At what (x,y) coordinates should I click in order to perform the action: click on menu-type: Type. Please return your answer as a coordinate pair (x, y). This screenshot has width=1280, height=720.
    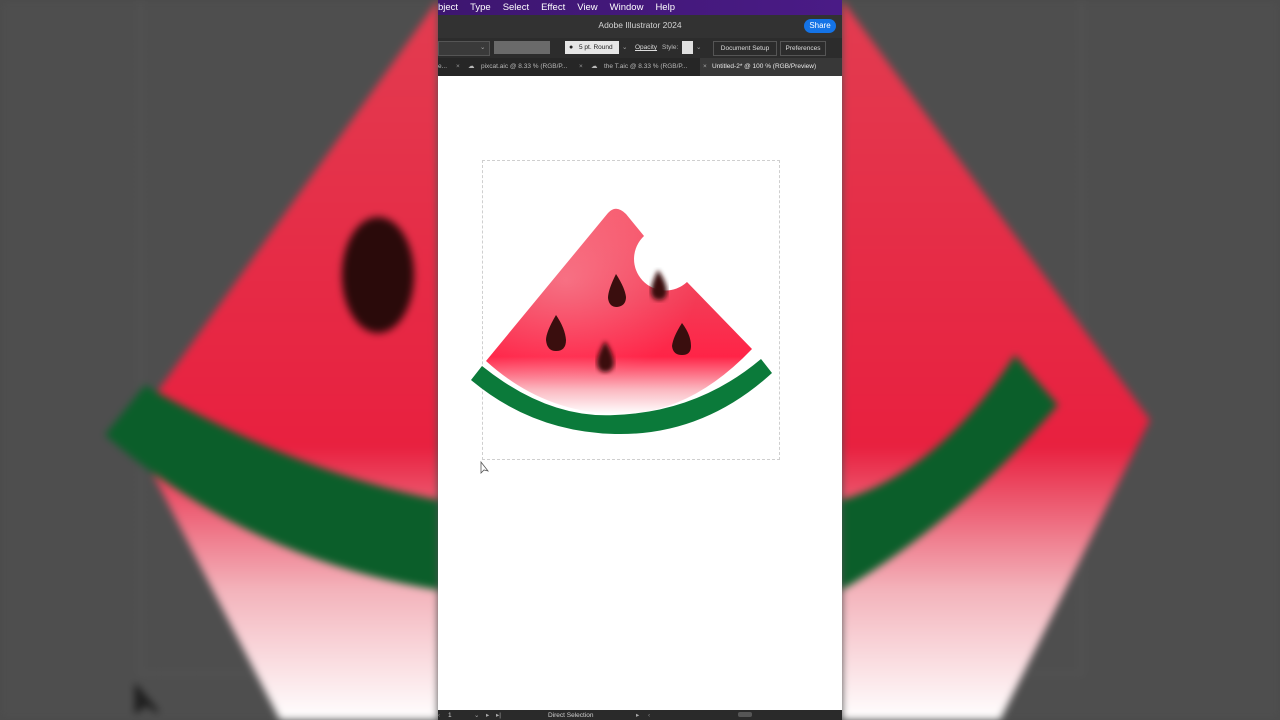
    Looking at the image, I should click on (480, 7).